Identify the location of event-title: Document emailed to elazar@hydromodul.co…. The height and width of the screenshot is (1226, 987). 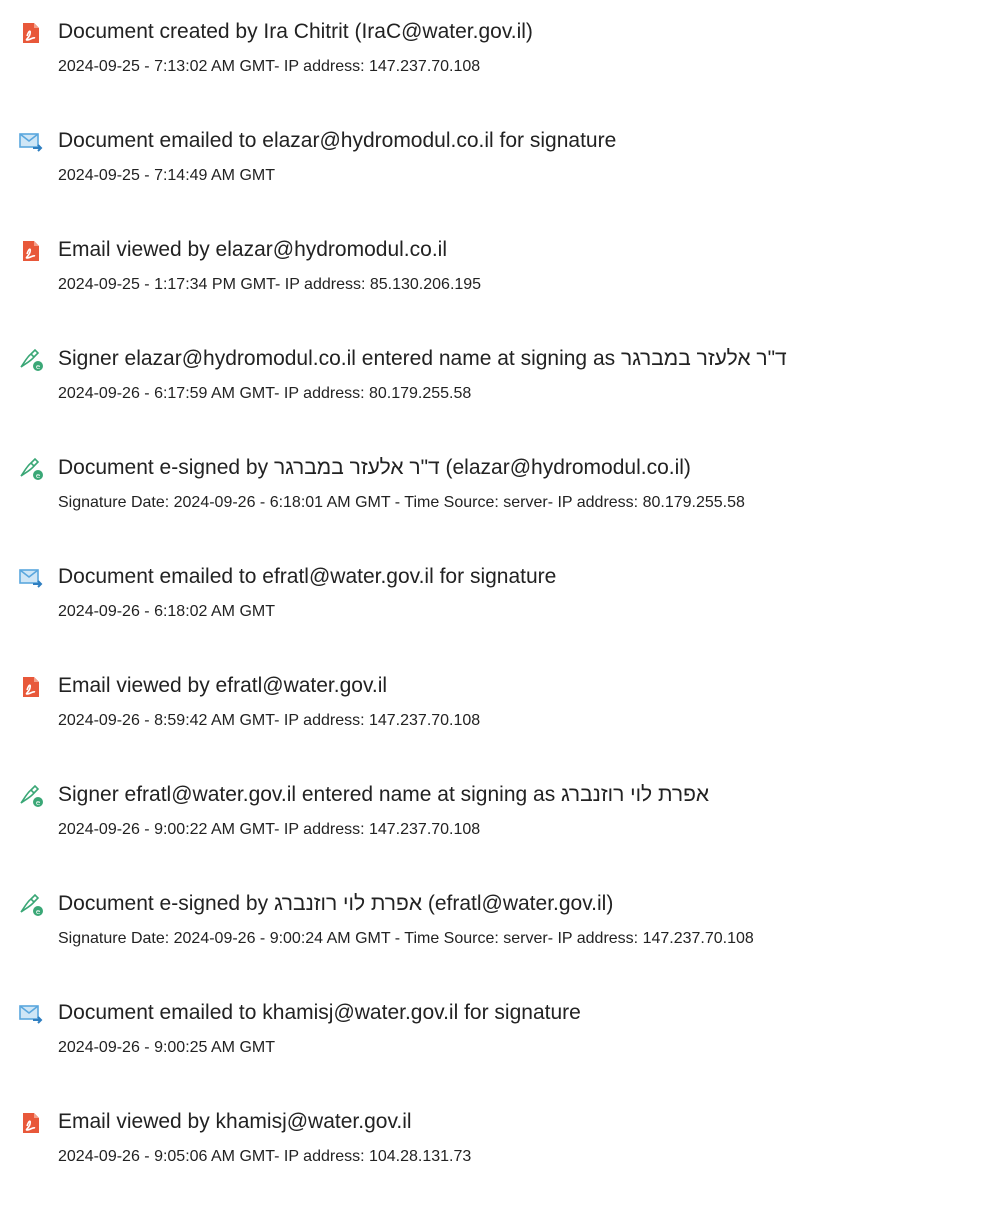
(337, 140).